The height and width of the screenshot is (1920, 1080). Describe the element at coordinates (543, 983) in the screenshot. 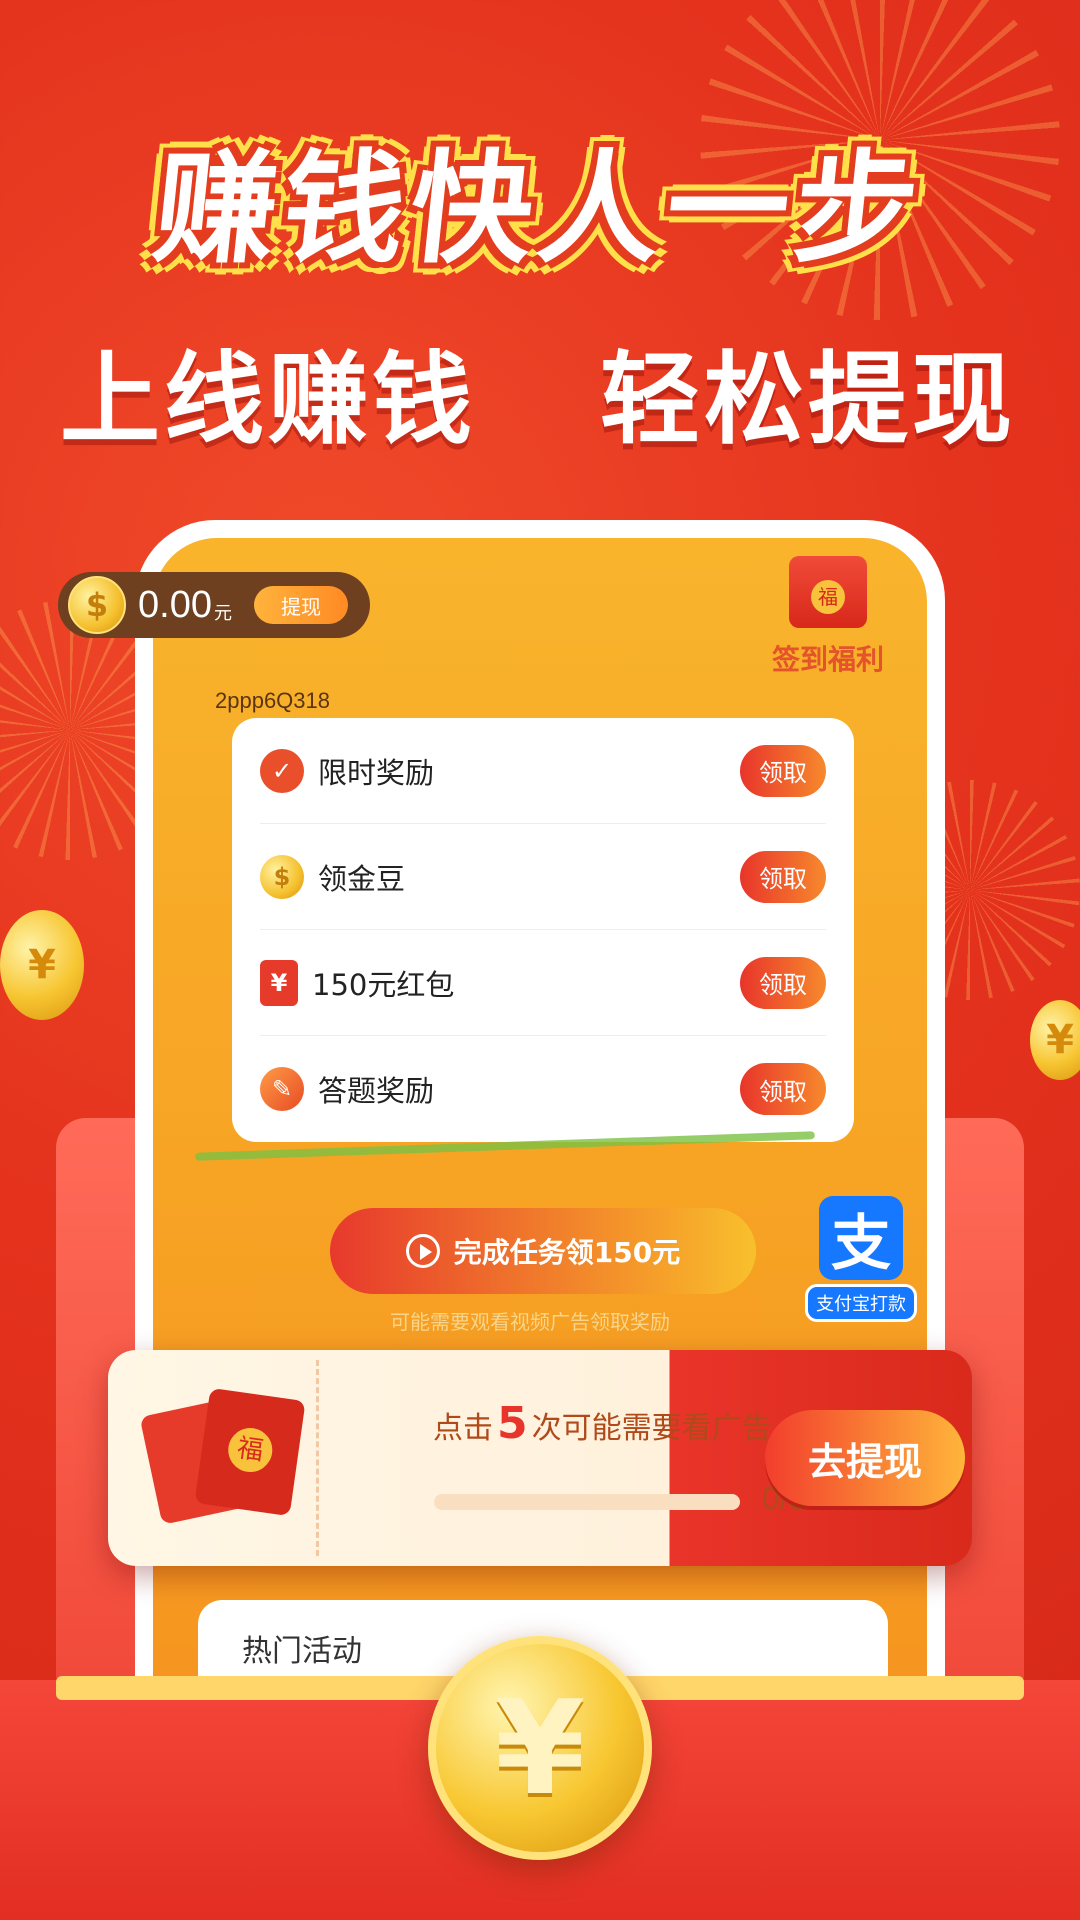

I see `task-row: ¥ 150元红包 领取` at that location.